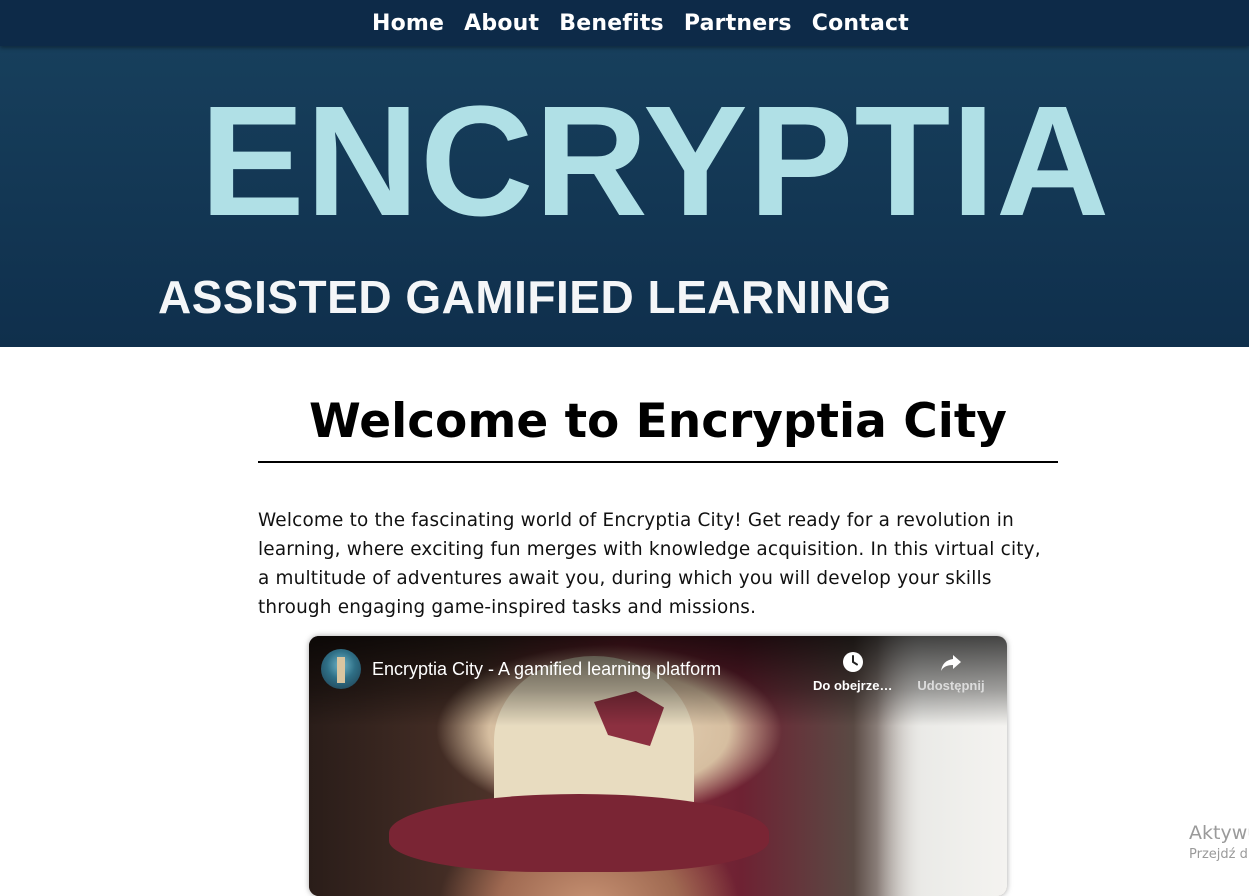 Image resolution: width=1249 pixels, height=896 pixels. I want to click on nav-link-home: Home, so click(408, 23).